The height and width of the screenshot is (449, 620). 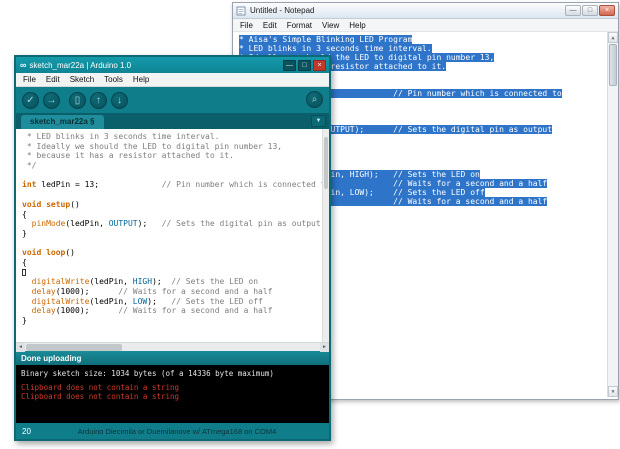 I want to click on save-sketch-icon: ↓, so click(x=119, y=100).